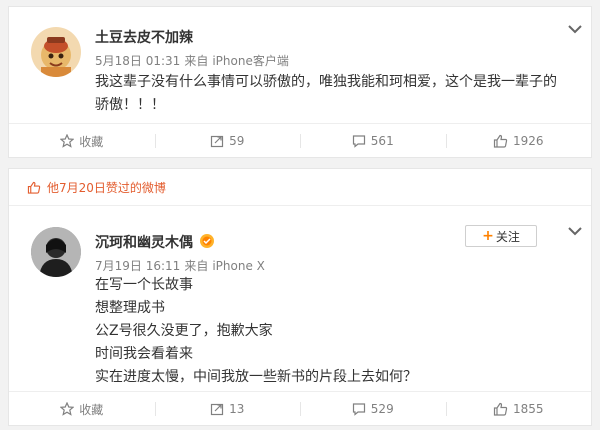 This screenshot has width=600, height=430. I want to click on repost-count: 59, so click(237, 141).